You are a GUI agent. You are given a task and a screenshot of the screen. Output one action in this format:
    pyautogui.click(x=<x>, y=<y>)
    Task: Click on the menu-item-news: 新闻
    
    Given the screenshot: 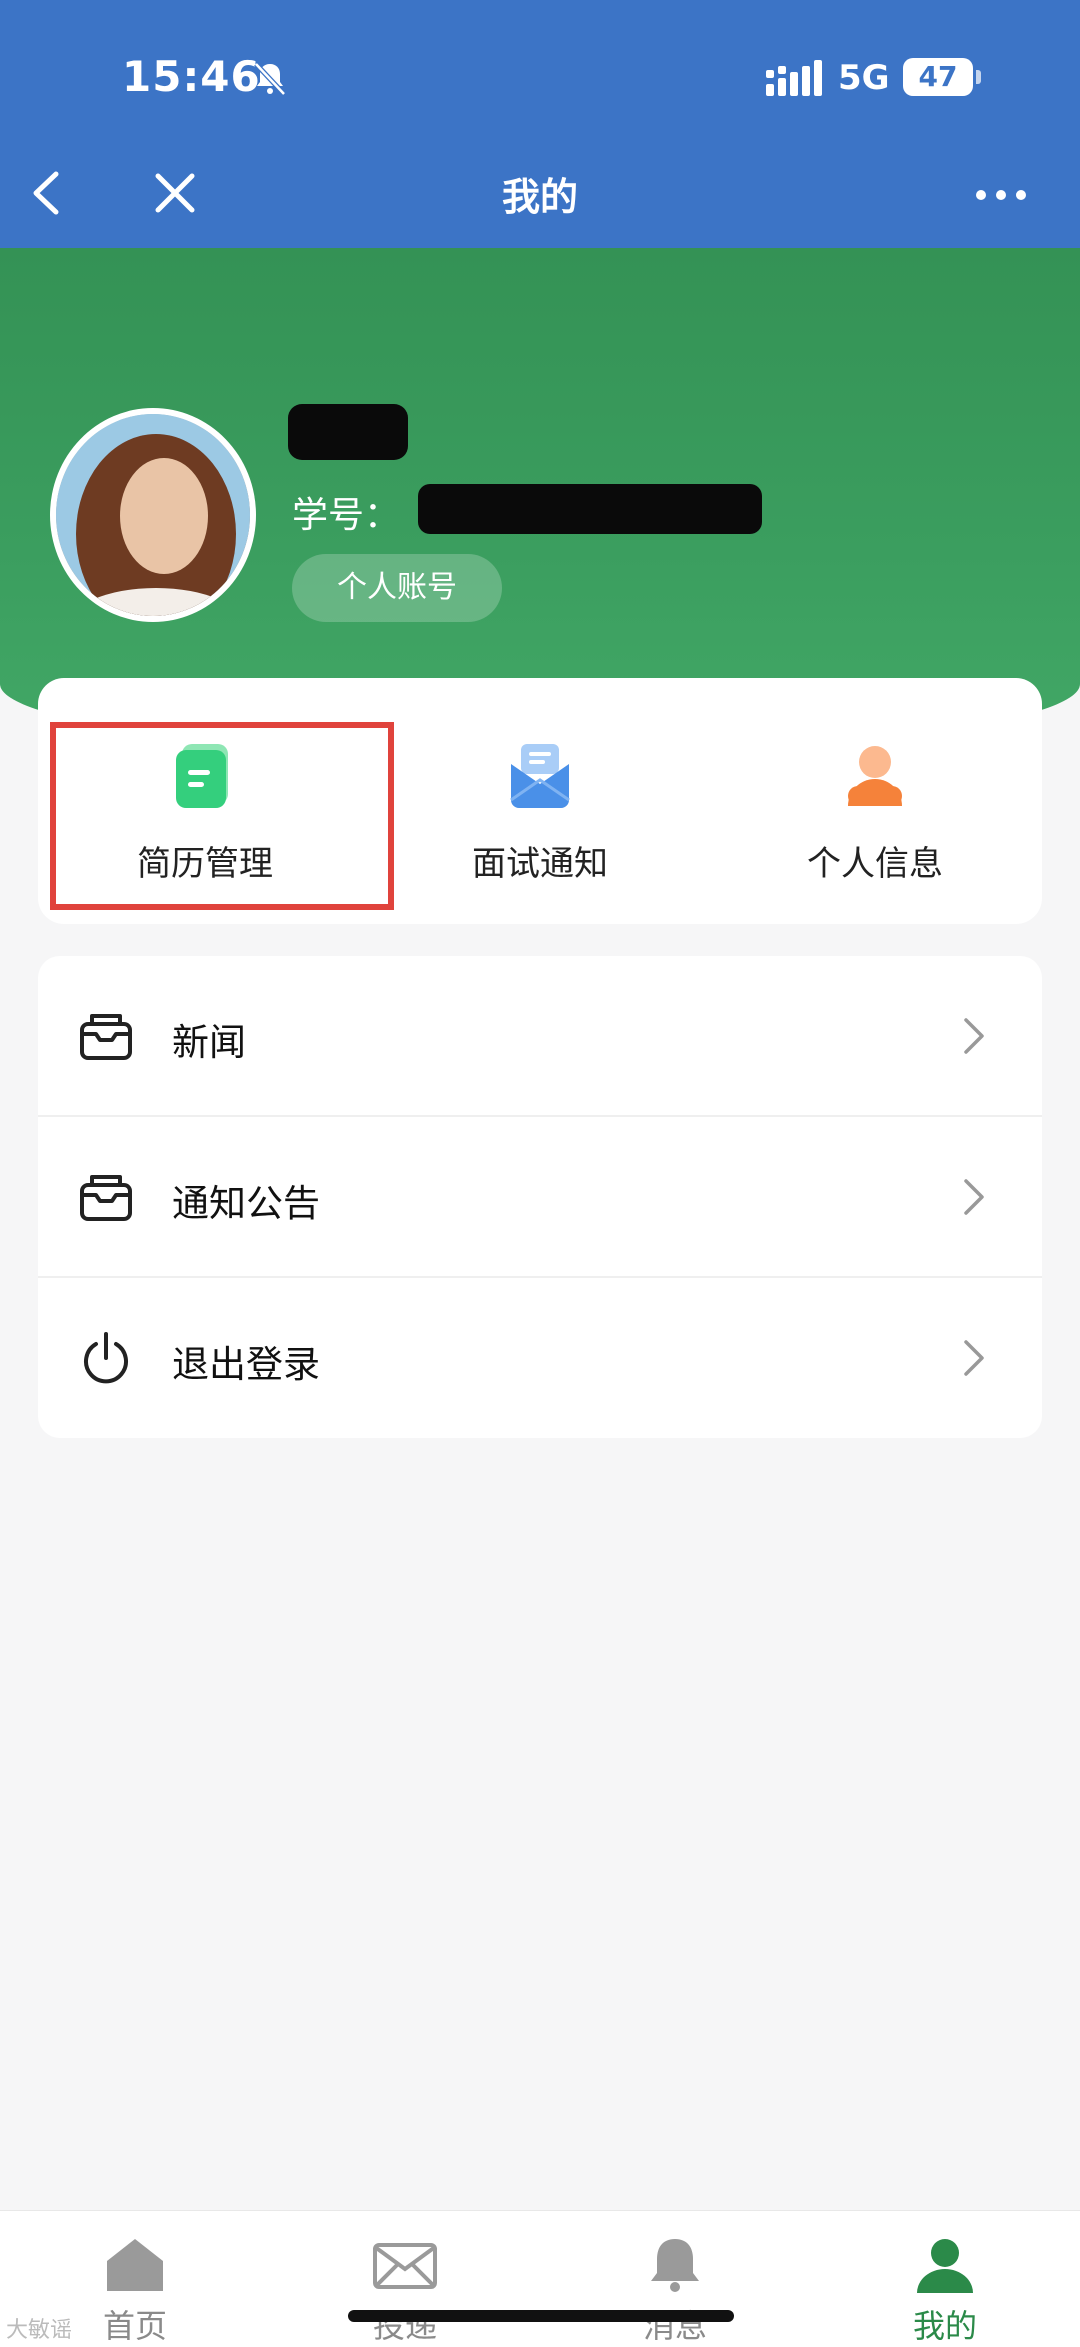 What is the action you would take?
    pyautogui.click(x=540, y=1036)
    